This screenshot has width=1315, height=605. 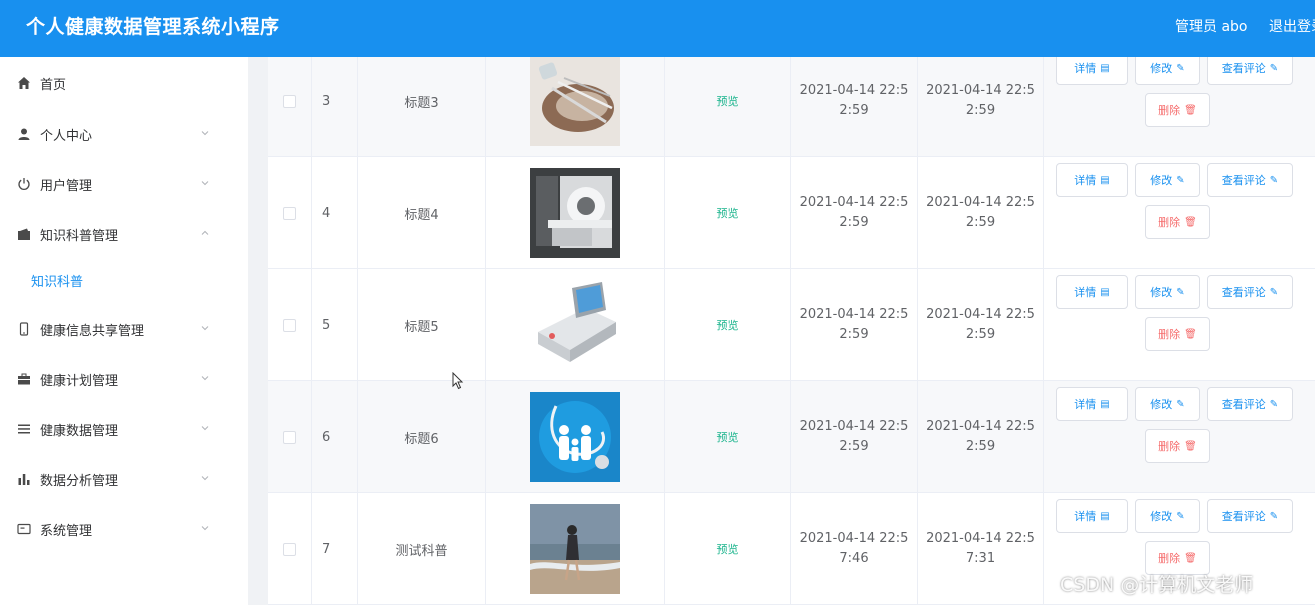 I want to click on sidebar-item-health-plan: 健康计划管理, so click(x=124, y=379).